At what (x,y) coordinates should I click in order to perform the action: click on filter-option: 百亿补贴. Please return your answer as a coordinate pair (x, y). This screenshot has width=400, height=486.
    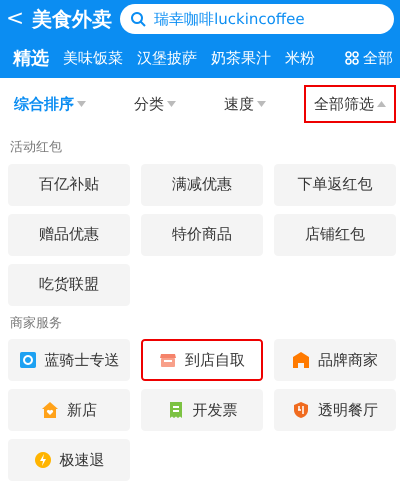
    Looking at the image, I should click on (69, 185).